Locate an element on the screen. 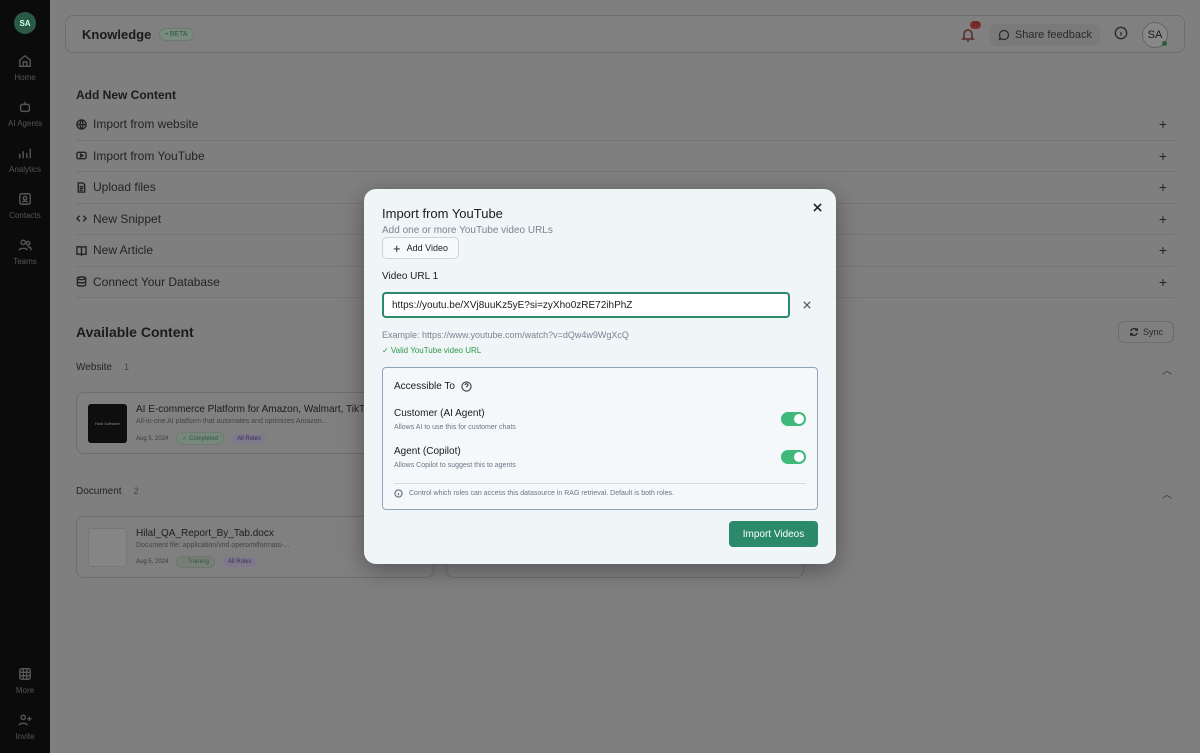 This screenshot has height=753, width=1200. notifications-button: 23 is located at coordinates (970, 32).